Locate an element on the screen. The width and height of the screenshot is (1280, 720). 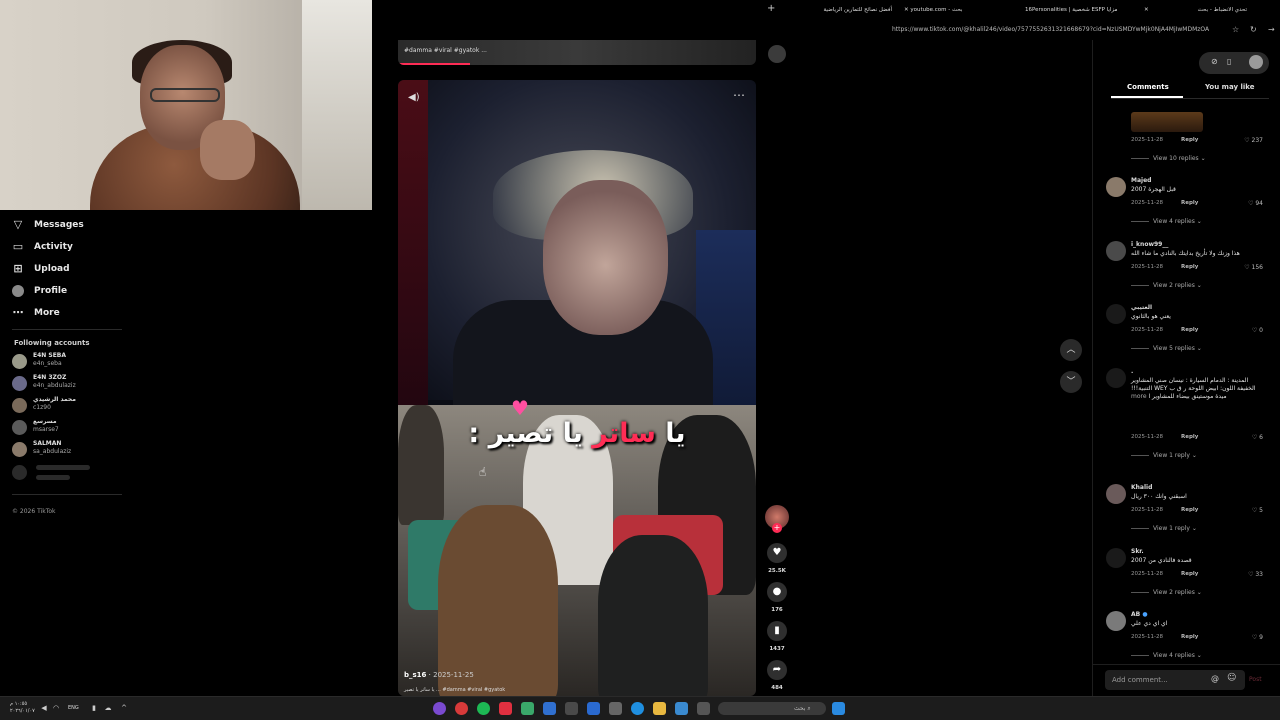
previous-author-avatar is located at coordinates (777, 54).